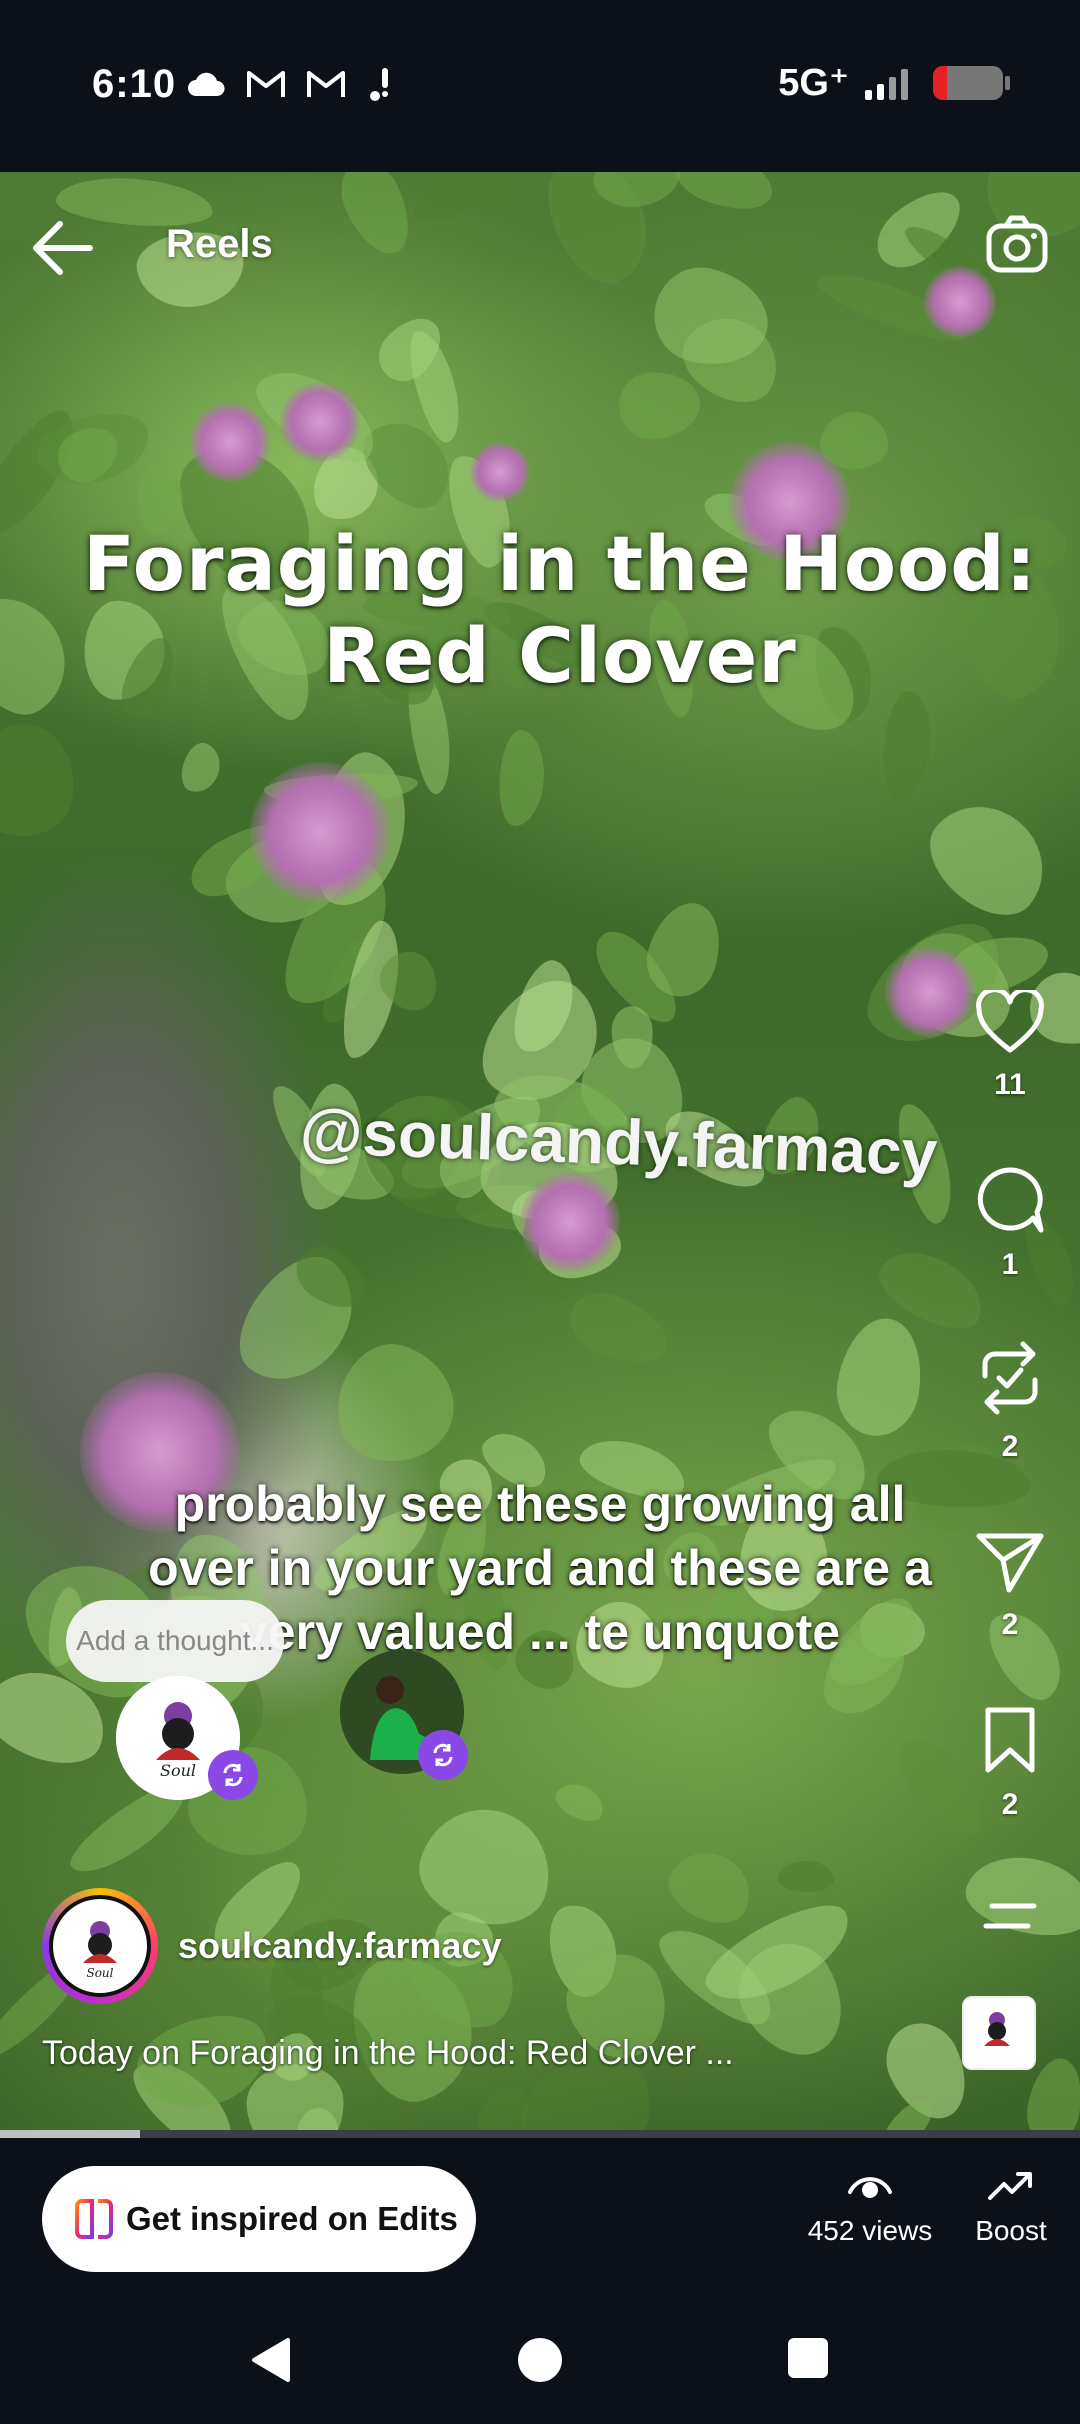 The width and height of the screenshot is (1080, 2424). Describe the element at coordinates (339, 1946) in the screenshot. I see `author-username: soulcandy.farmacy` at that location.